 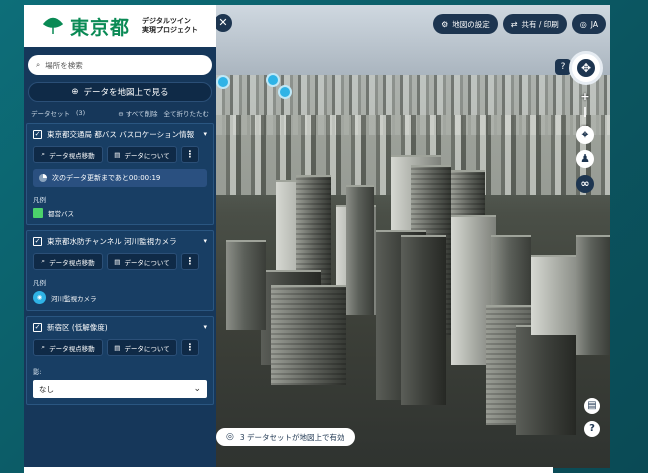 What do you see at coordinates (465, 24) in the screenshot?
I see `map-settings-button: ⚙ 地図の設定` at bounding box center [465, 24].